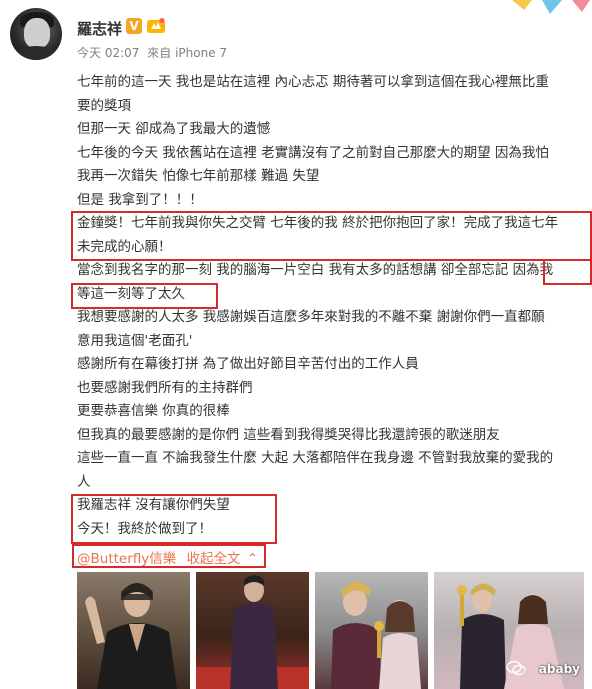  I want to click on post-source: iPhone 7, so click(201, 53).